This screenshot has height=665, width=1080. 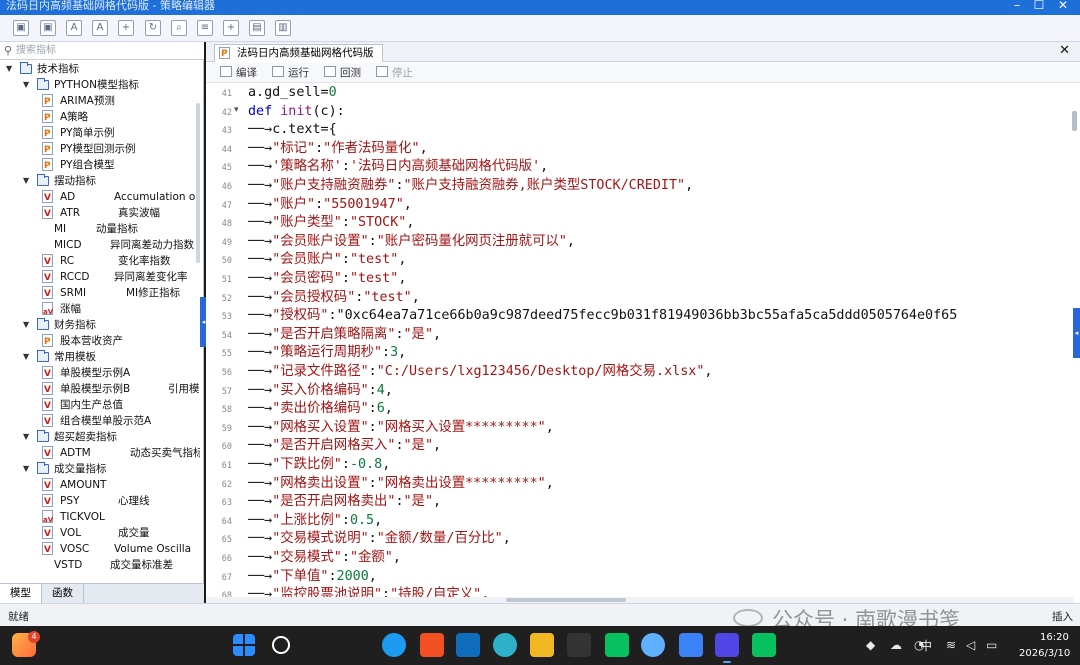 What do you see at coordinates (290, 73) in the screenshot?
I see `run-button: 运行` at bounding box center [290, 73].